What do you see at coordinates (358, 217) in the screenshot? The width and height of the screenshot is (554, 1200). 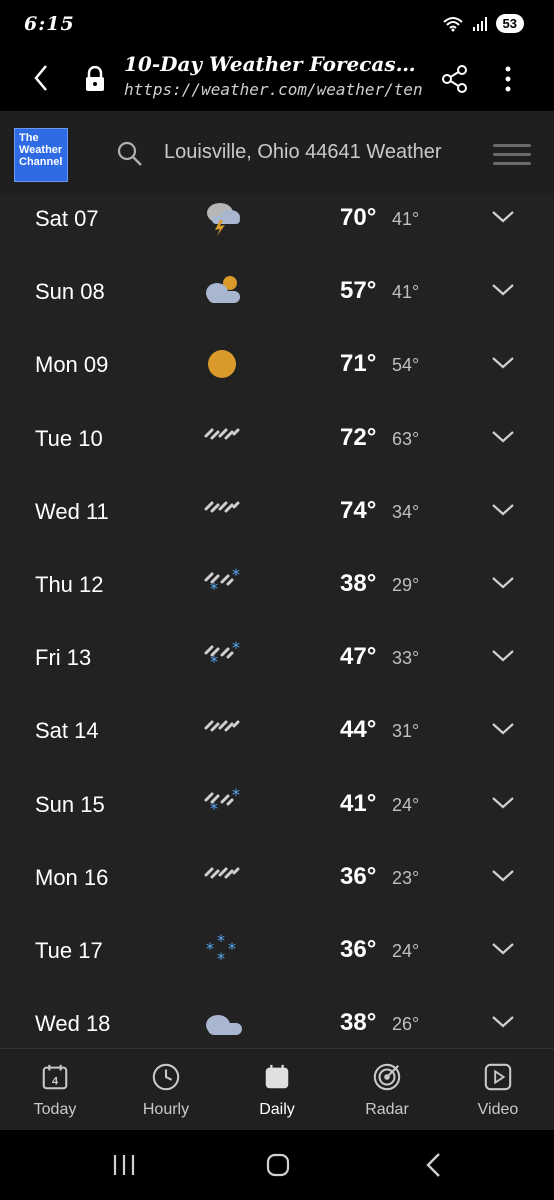 I see `high-temp: 70°` at bounding box center [358, 217].